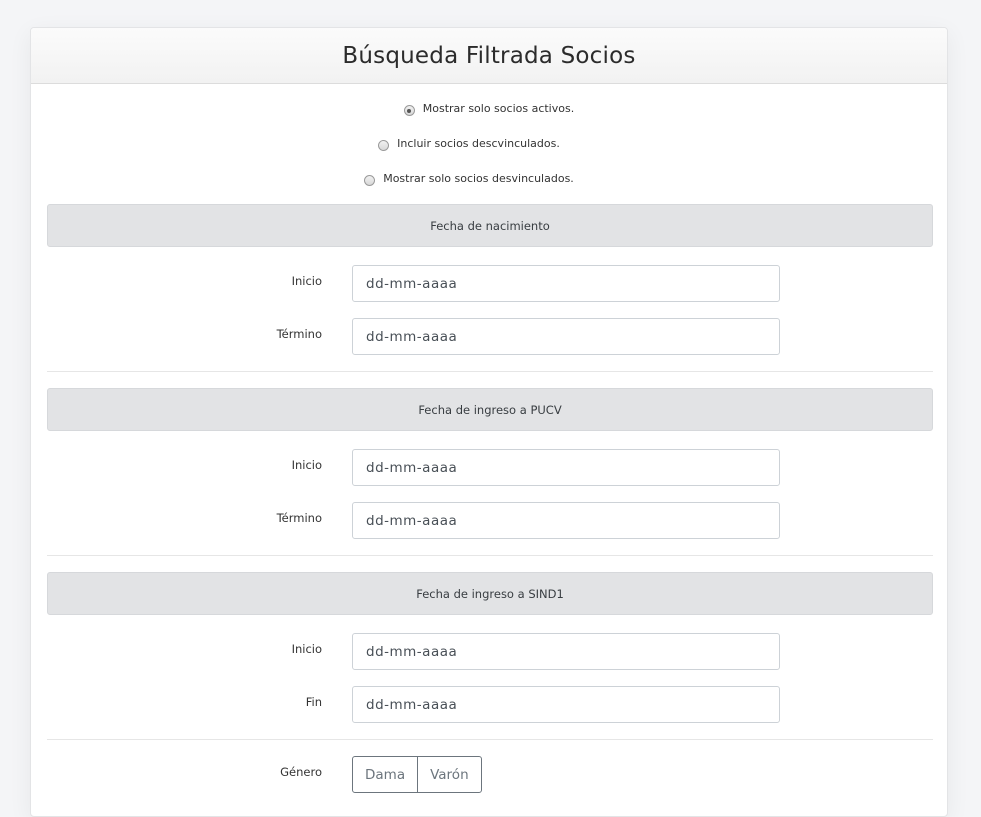 The height and width of the screenshot is (817, 981). Describe the element at coordinates (385, 774) in the screenshot. I see `gender-dama-button: Dama` at that location.